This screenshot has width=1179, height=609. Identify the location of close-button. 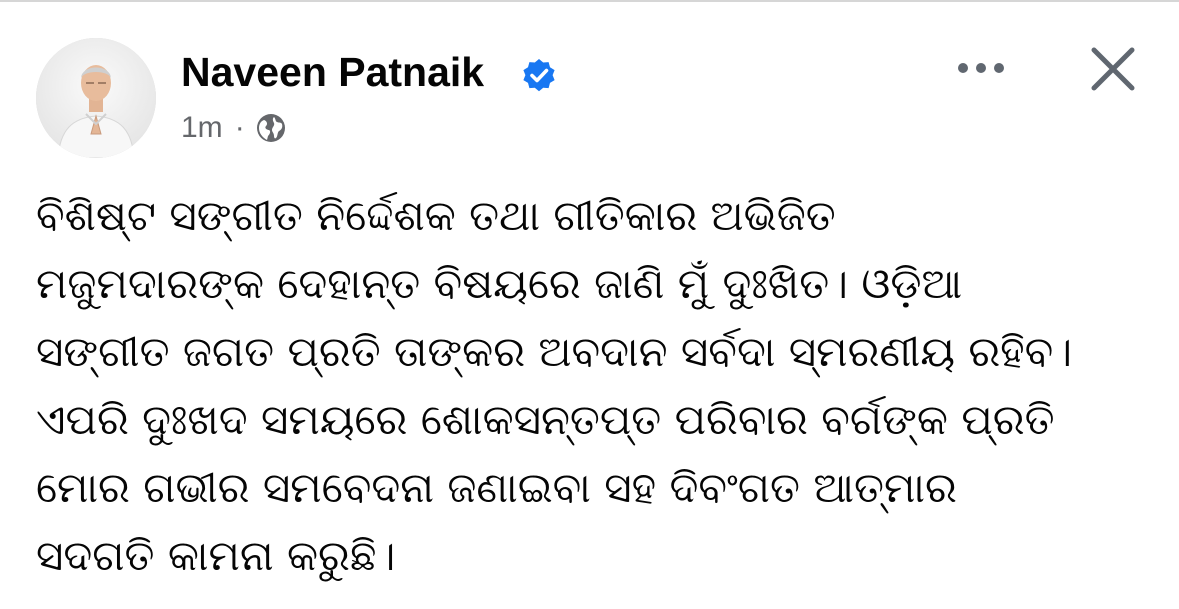
(1113, 69).